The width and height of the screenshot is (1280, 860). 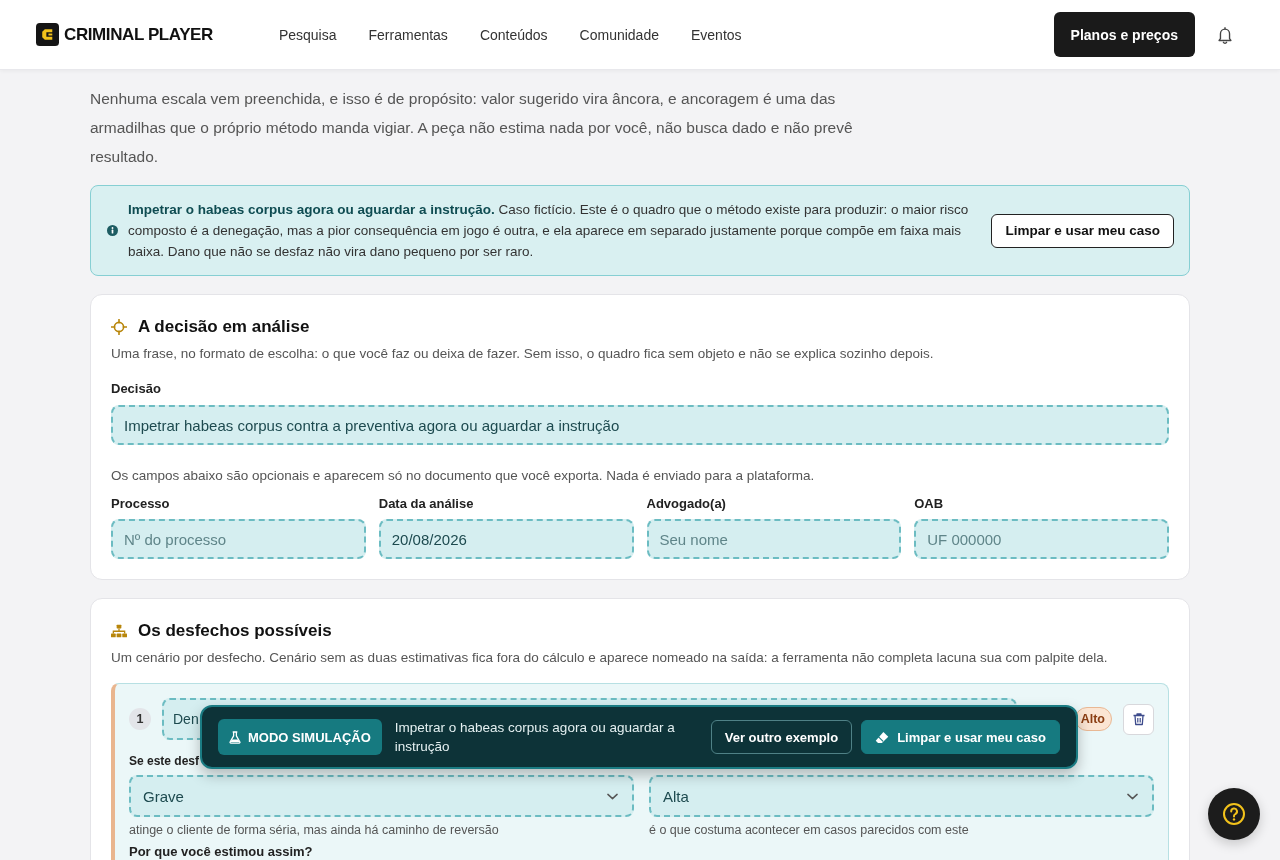 What do you see at coordinates (140, 719) in the screenshot?
I see `scenario-number: 1` at bounding box center [140, 719].